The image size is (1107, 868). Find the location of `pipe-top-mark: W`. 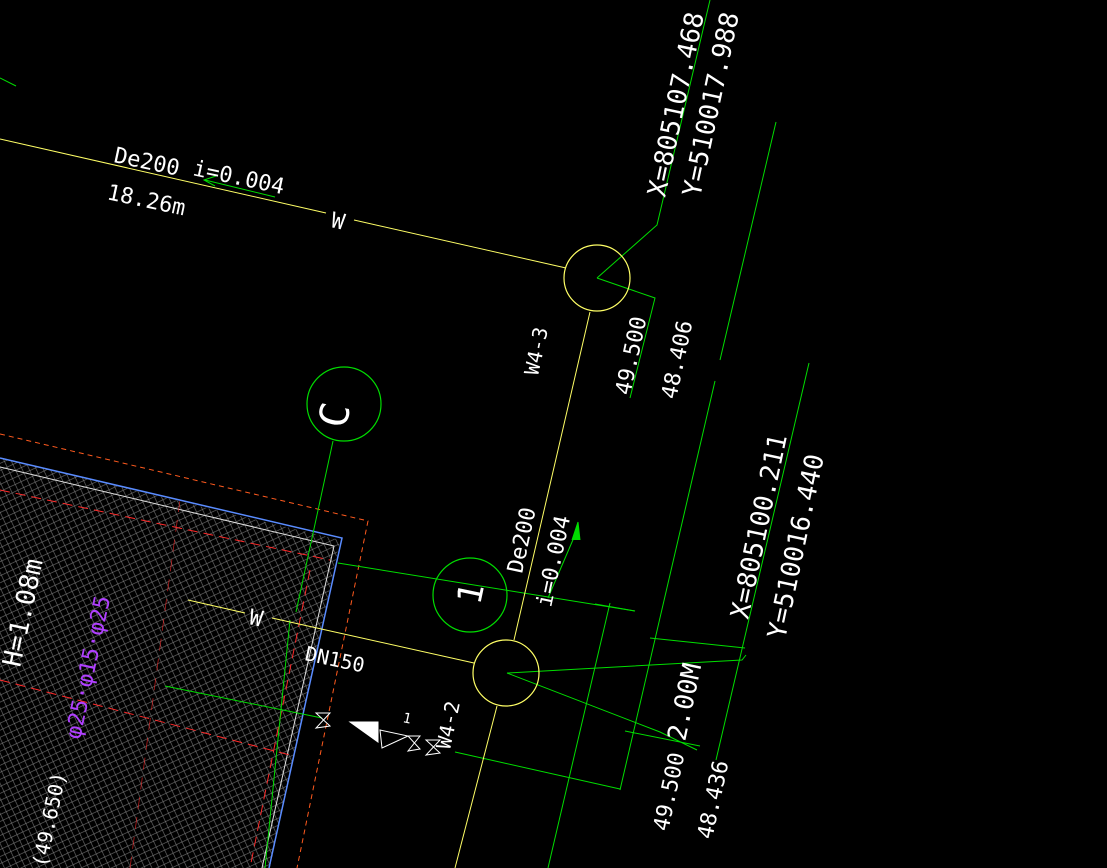

pipe-top-mark: W is located at coordinates (338, 221).